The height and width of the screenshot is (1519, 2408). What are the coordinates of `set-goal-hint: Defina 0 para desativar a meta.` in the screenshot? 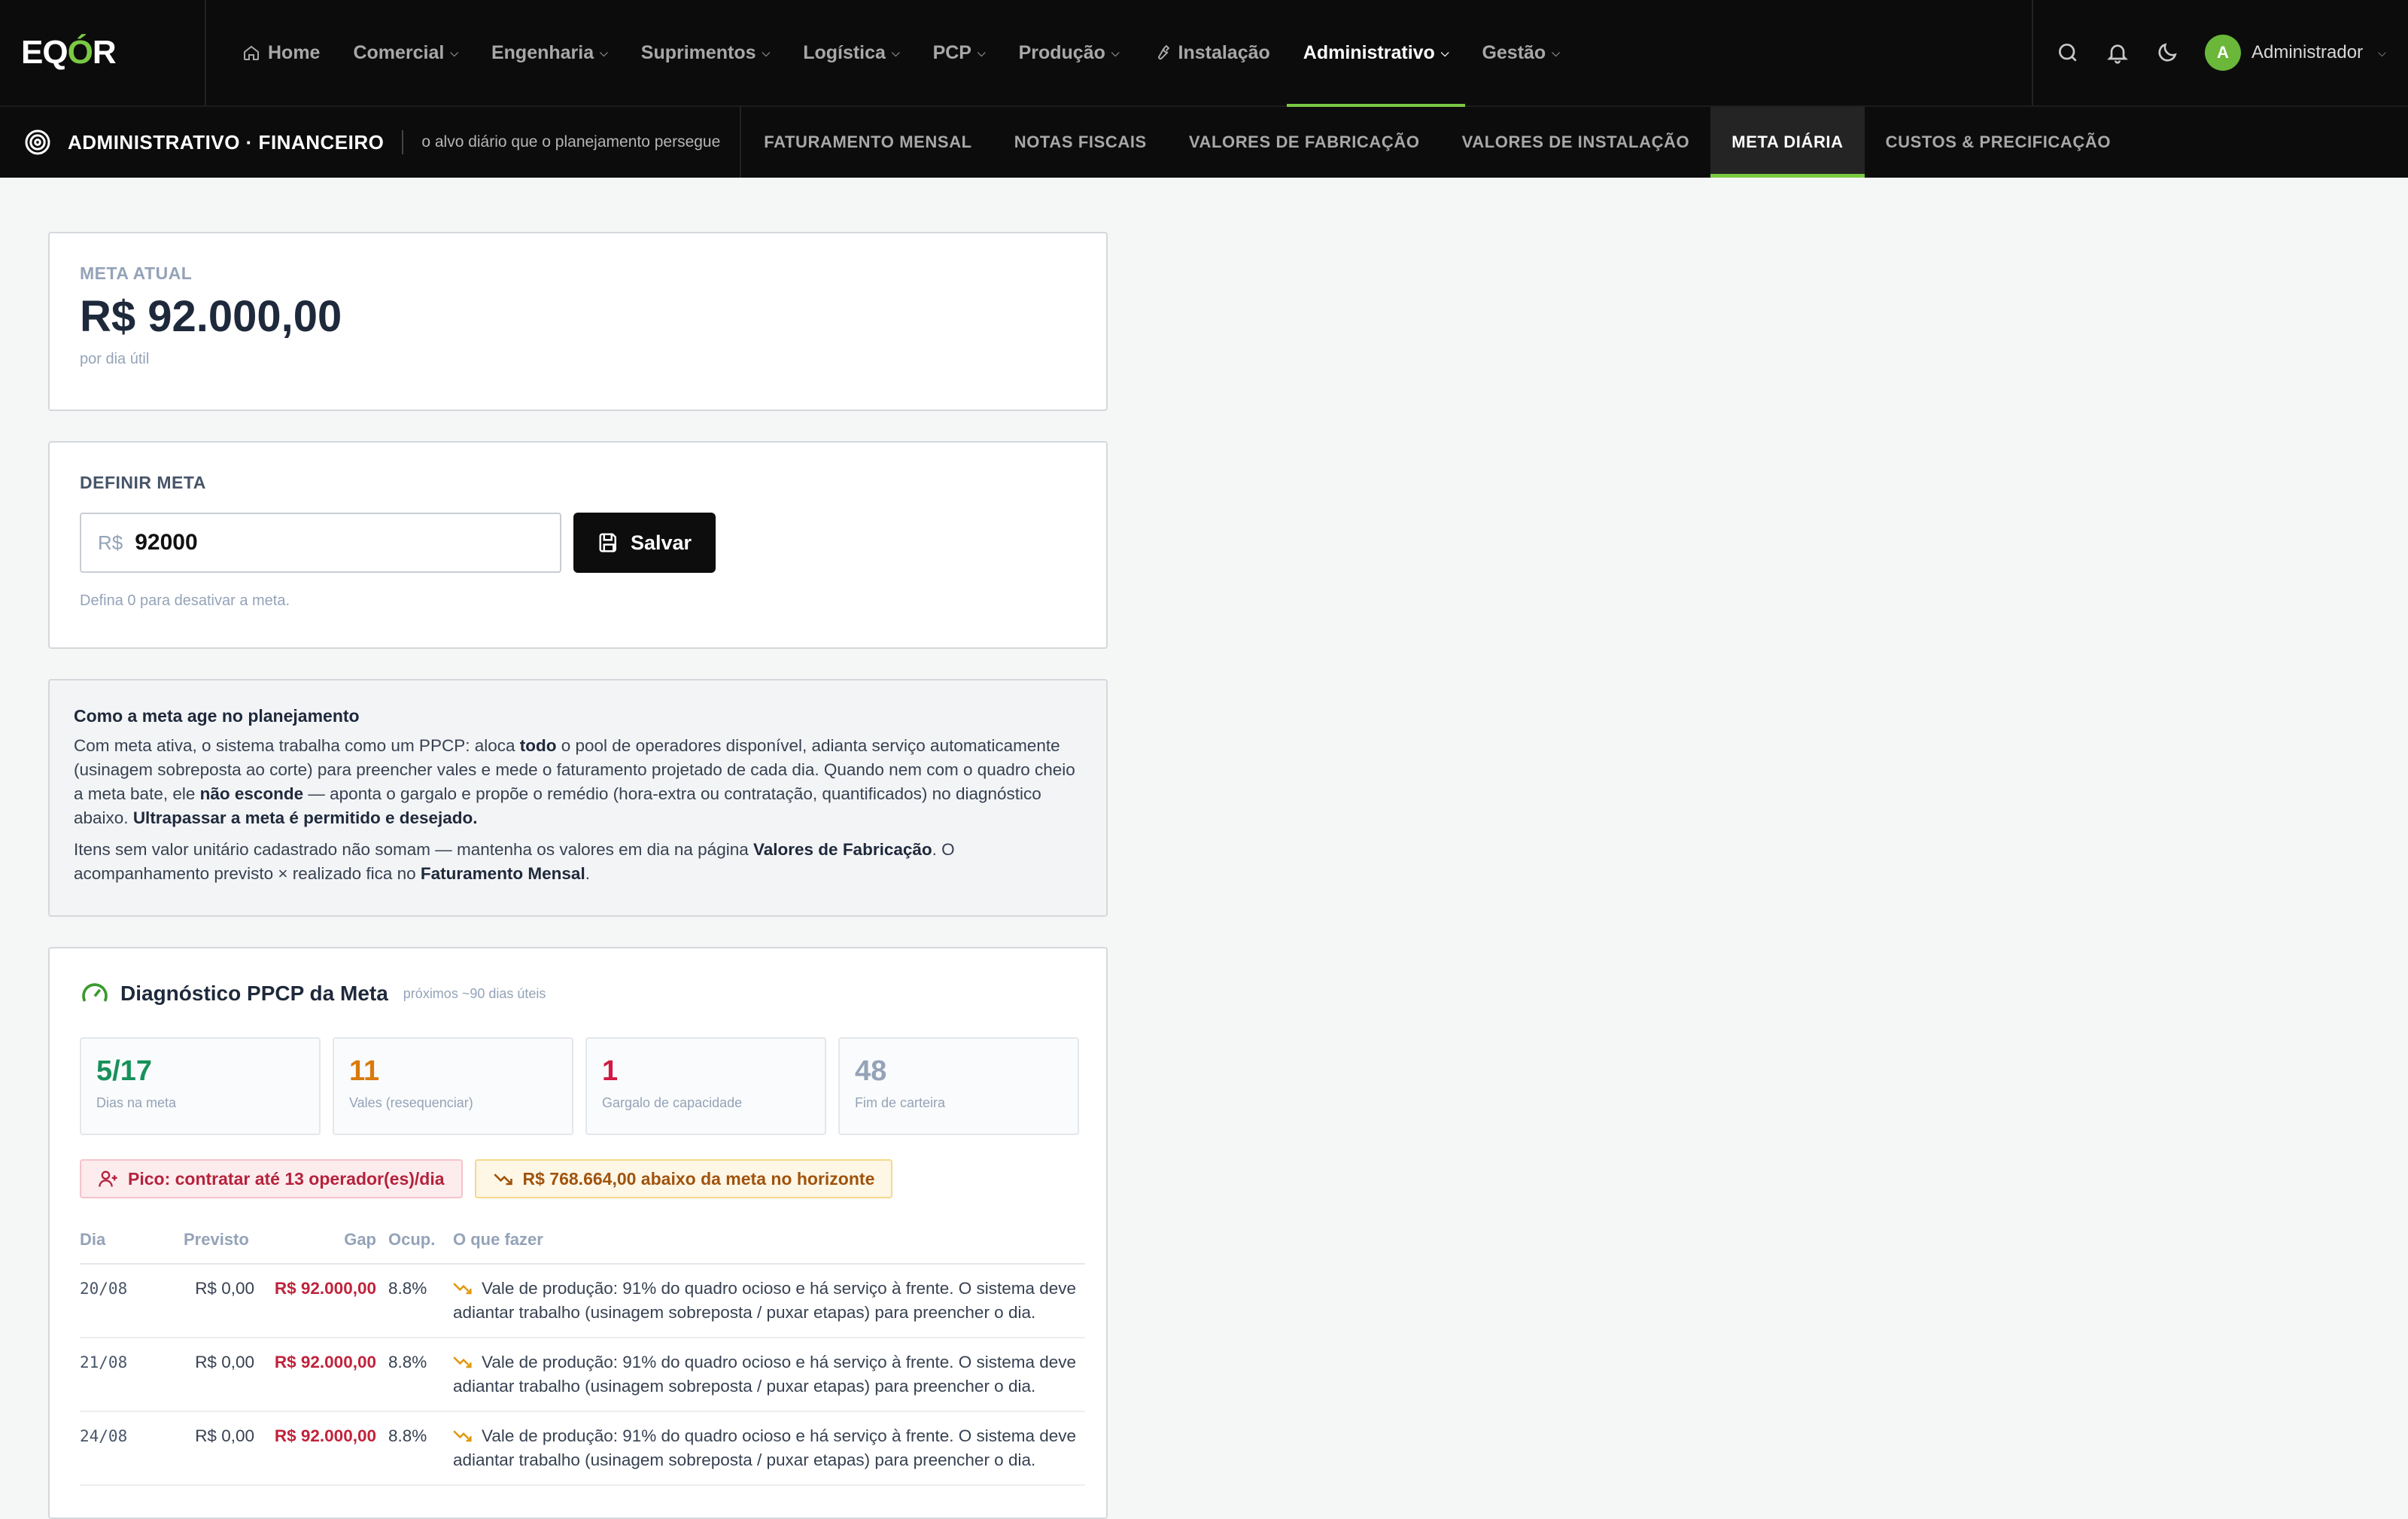 It's located at (185, 600).